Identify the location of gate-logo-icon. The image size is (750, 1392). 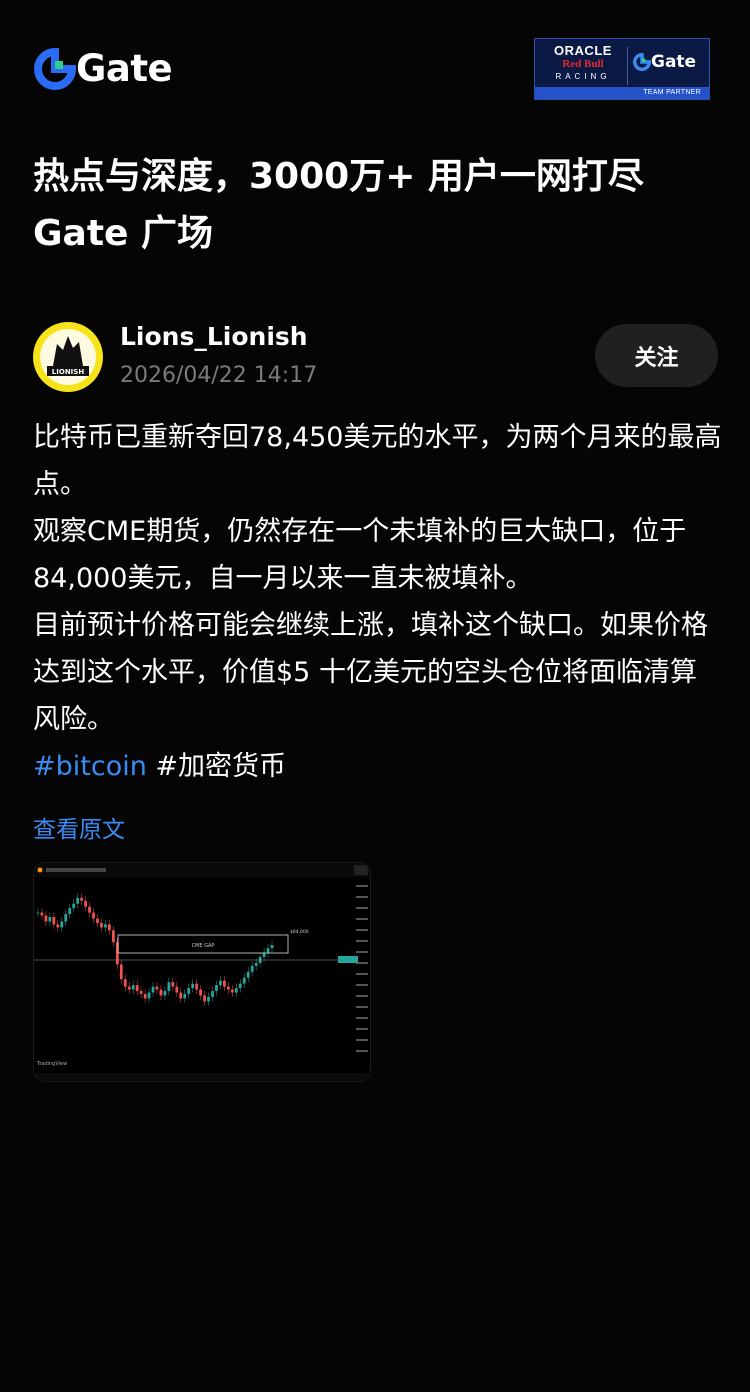
(55, 68).